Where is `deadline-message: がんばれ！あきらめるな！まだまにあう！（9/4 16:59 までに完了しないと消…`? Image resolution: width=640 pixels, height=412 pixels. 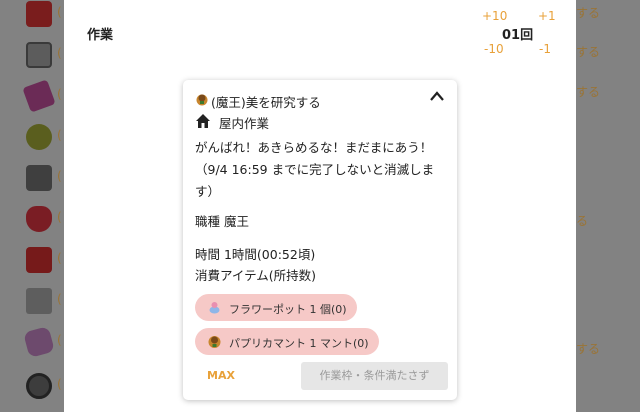 deadline-message: がんばれ！あきらめるな！まだまにあう！（9/4 16:59 までに完了しないと消… is located at coordinates (315, 169).